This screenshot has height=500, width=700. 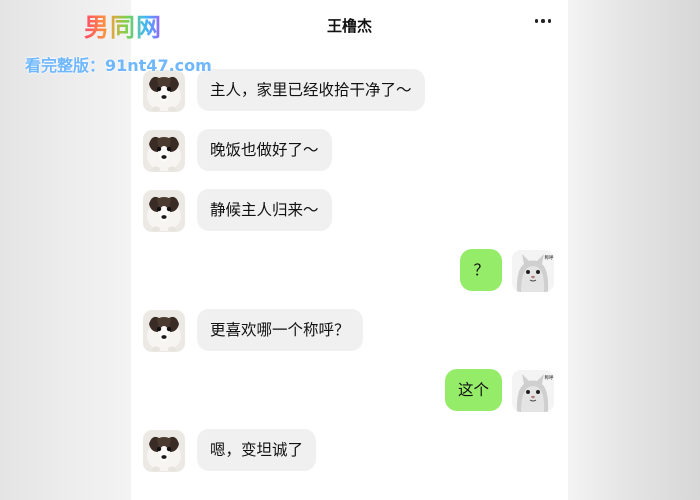 I want to click on message-row: 更喜欢哪一个称呼？, so click(x=349, y=332).